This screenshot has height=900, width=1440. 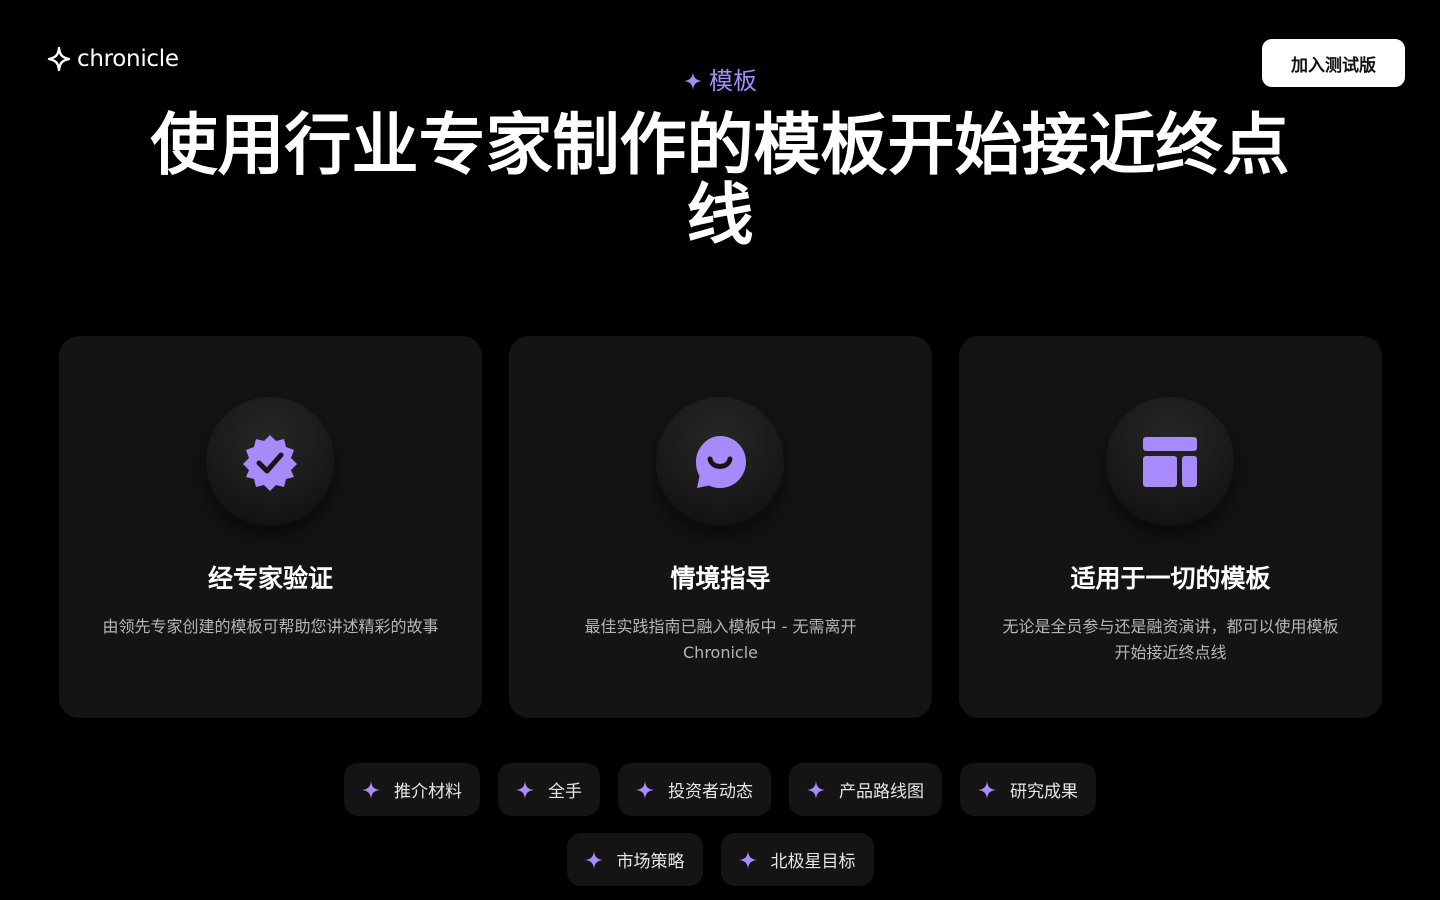 I want to click on chat-smile-icon, so click(x=721, y=462).